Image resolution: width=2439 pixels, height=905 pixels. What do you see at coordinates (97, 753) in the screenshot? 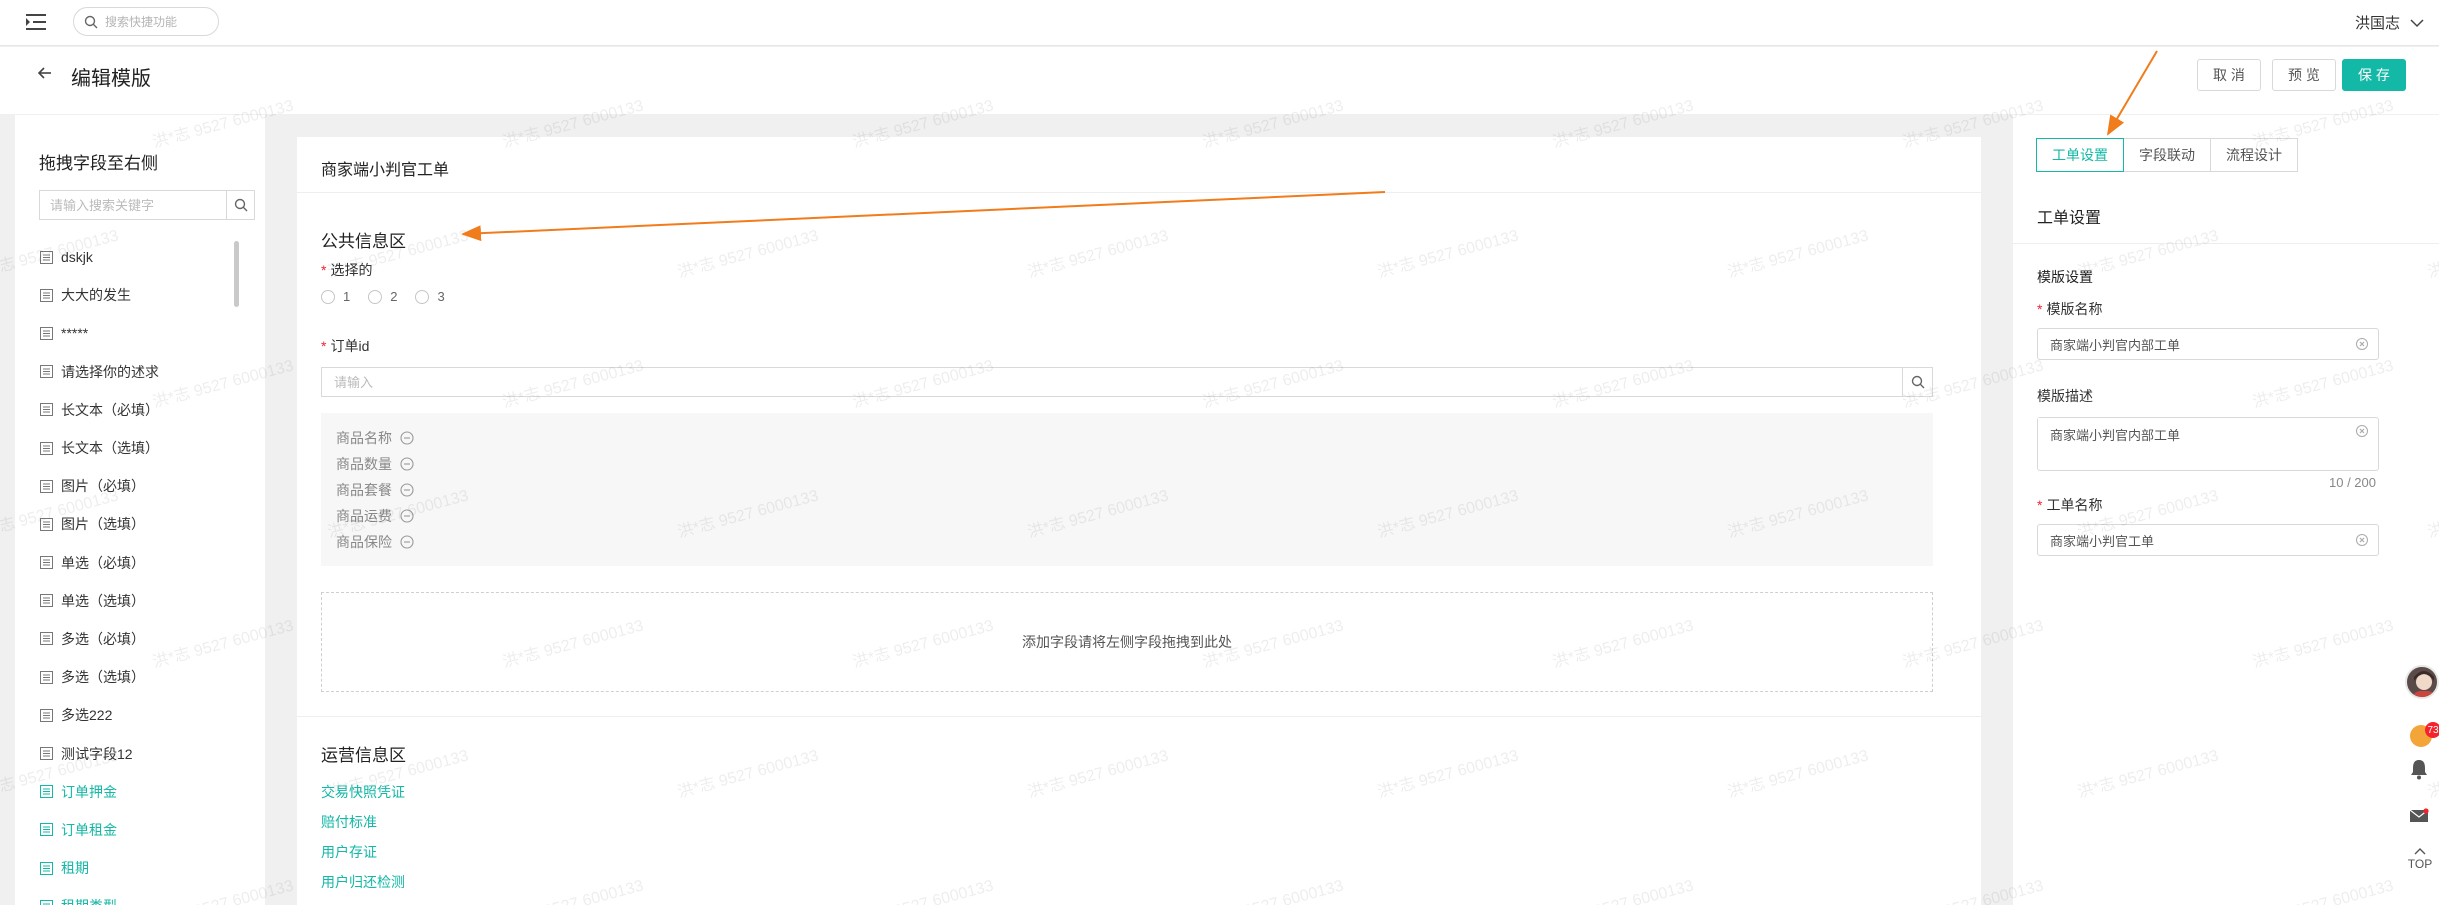
I see `field-item-label: 测试字段12` at bounding box center [97, 753].